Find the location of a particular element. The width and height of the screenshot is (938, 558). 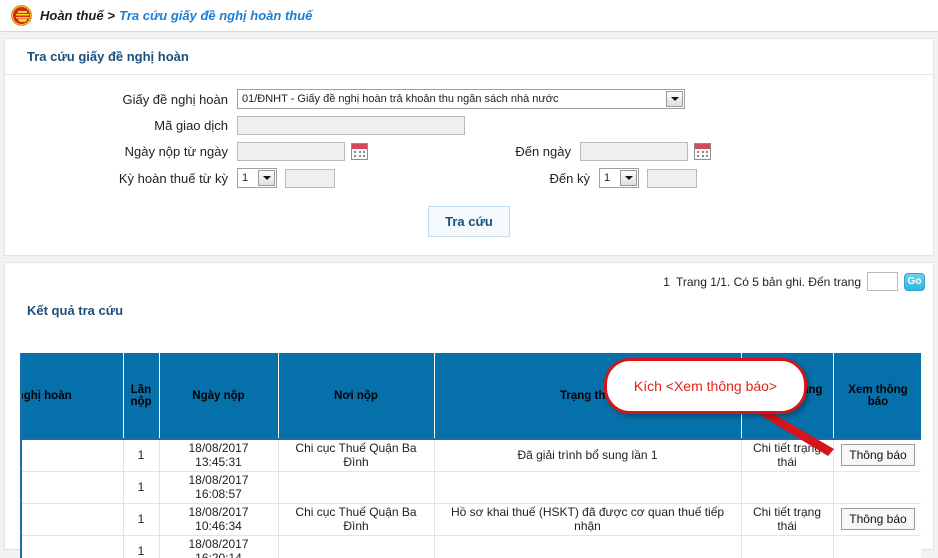

callout-text: Kích <Xem thông báo> is located at coordinates (705, 386).